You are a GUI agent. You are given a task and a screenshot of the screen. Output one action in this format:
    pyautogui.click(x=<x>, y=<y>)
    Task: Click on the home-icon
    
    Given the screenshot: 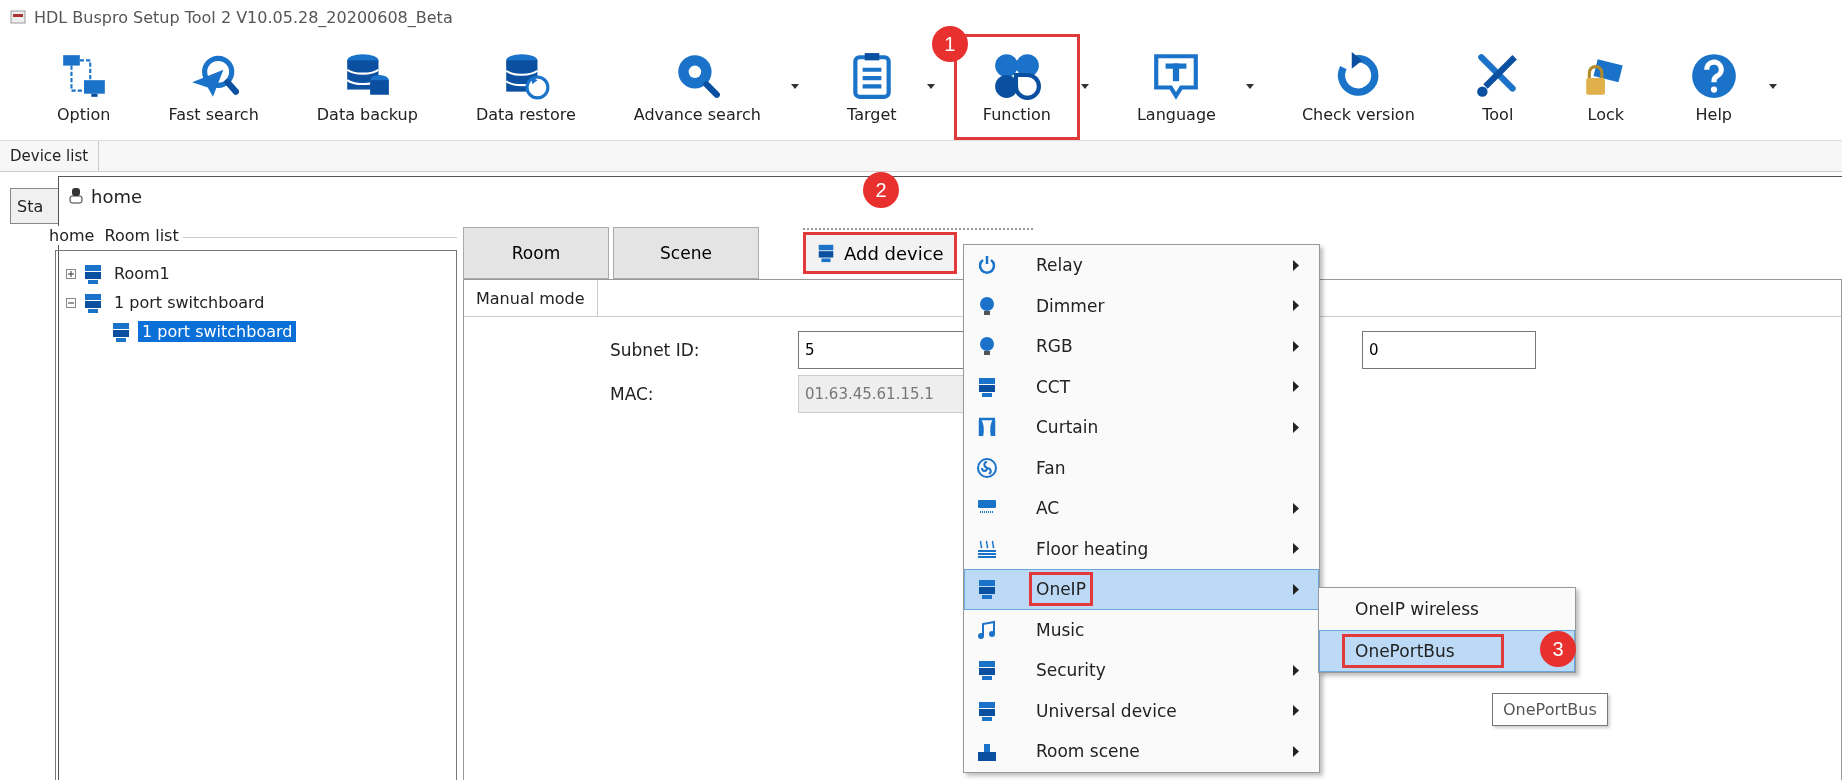 What is the action you would take?
    pyautogui.click(x=76, y=196)
    